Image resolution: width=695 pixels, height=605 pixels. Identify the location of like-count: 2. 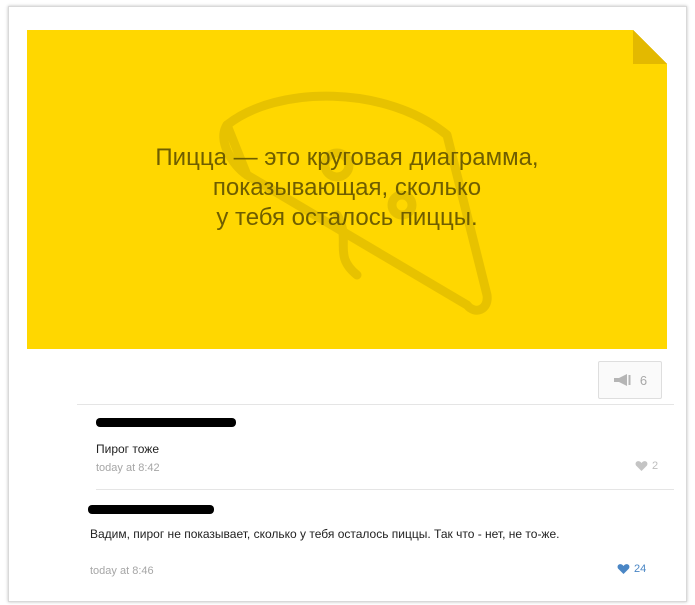
(655, 466).